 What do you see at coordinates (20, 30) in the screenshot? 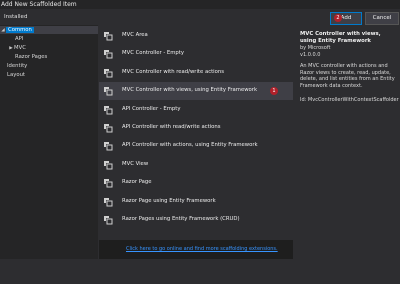
I see `tree-item-label: Common` at bounding box center [20, 30].